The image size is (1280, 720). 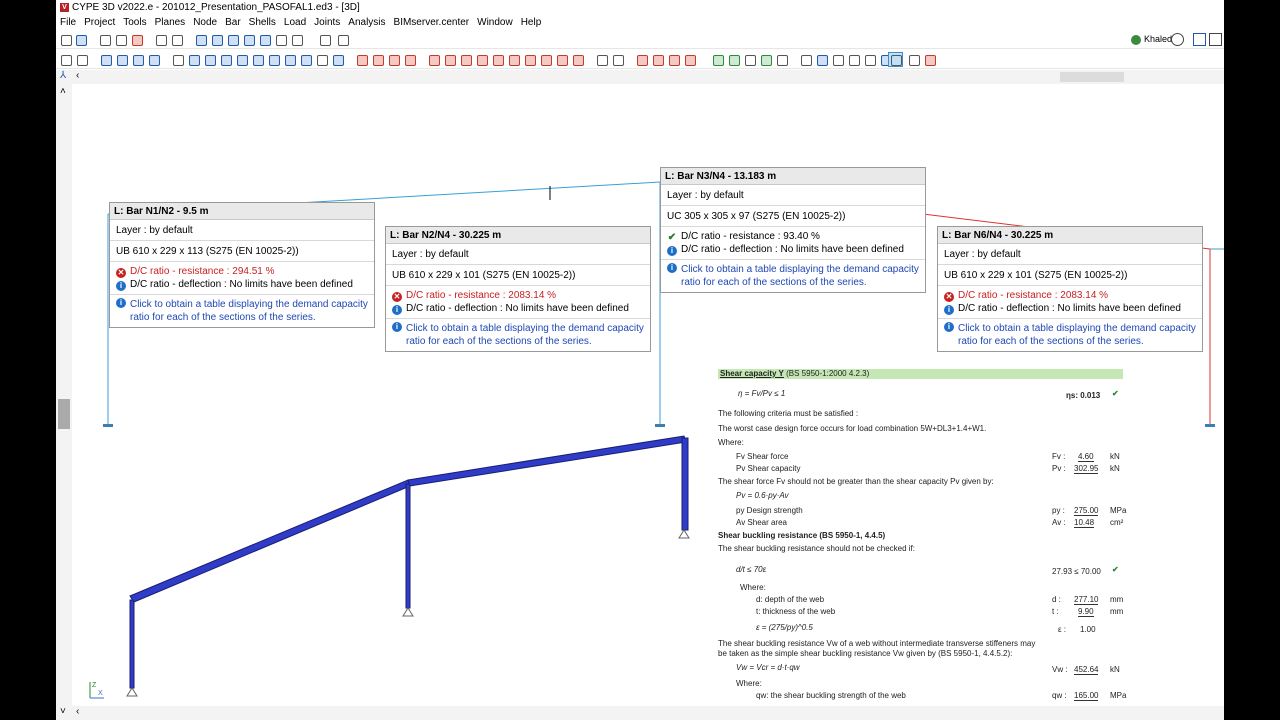 What do you see at coordinates (104, 39) in the screenshot?
I see `print-icon` at bounding box center [104, 39].